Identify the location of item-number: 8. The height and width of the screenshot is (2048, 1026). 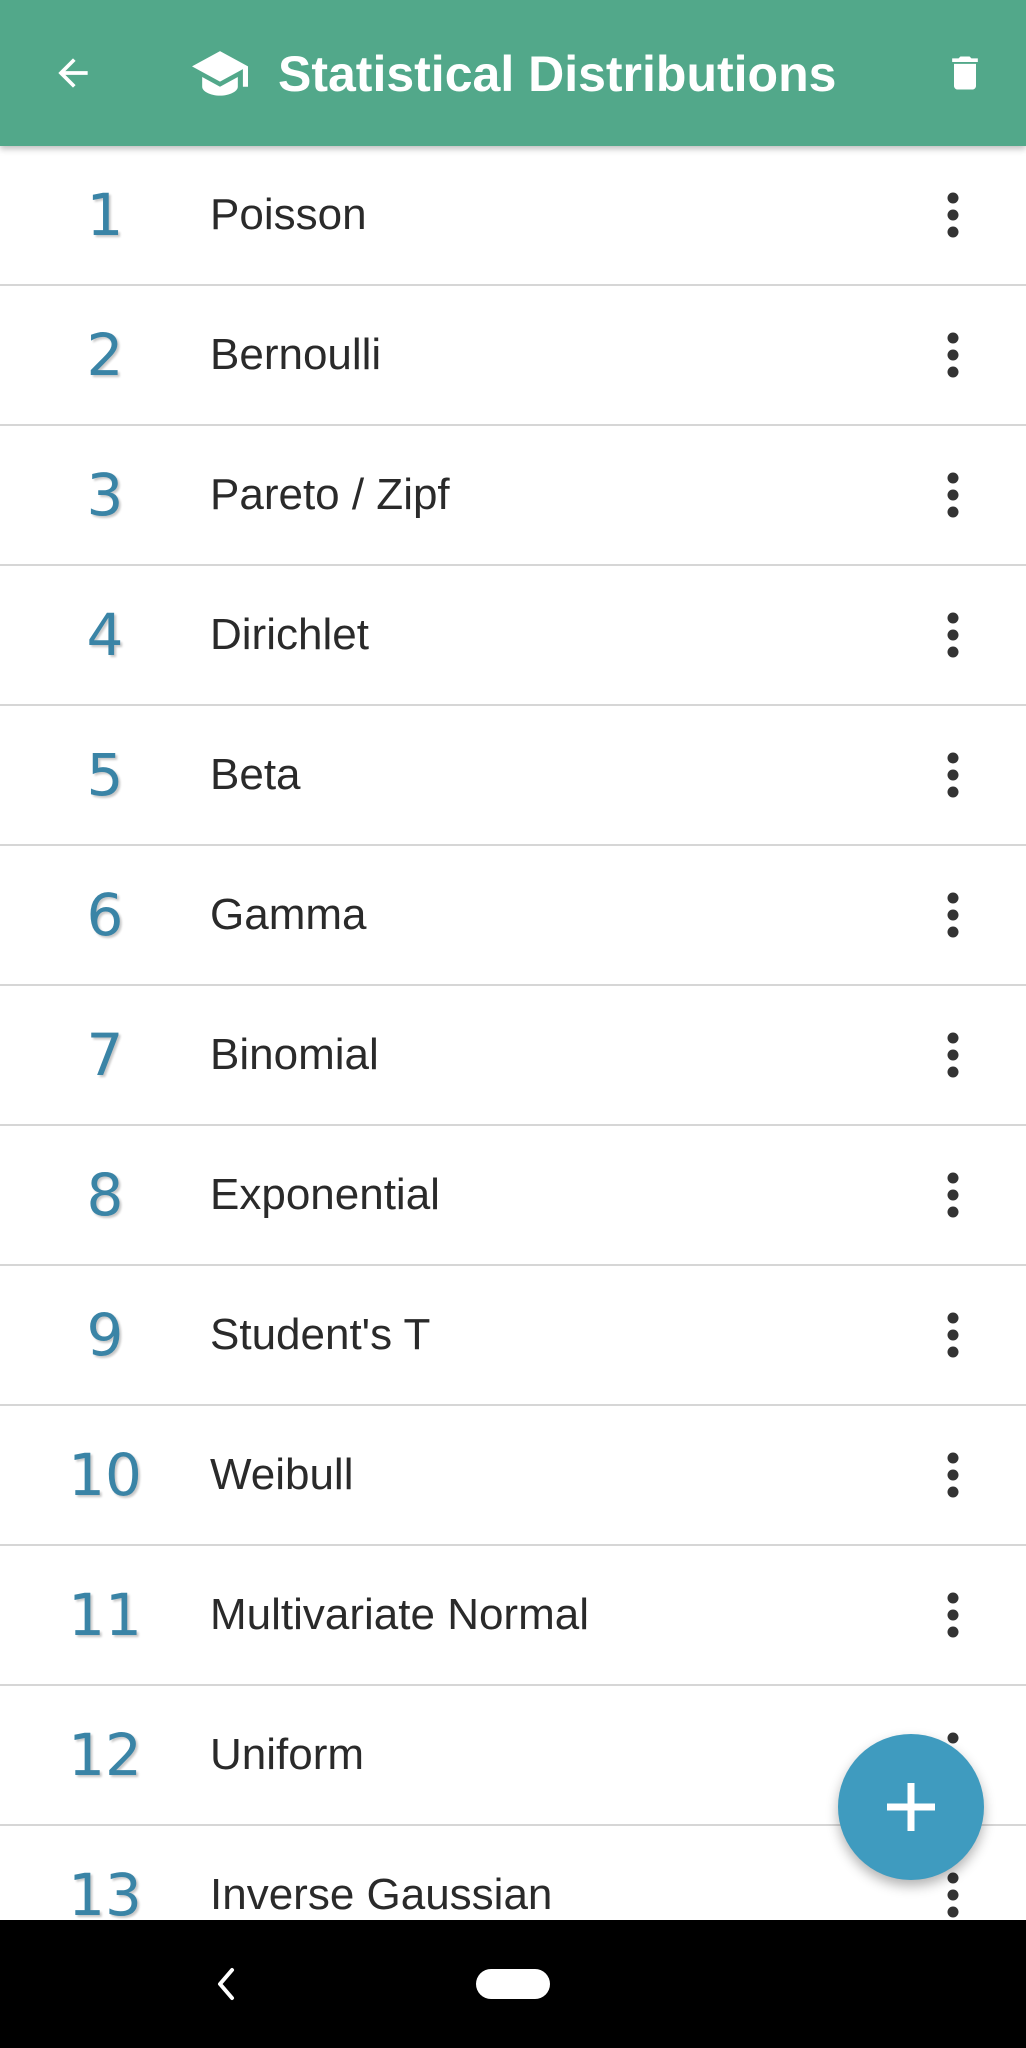
(105, 1195).